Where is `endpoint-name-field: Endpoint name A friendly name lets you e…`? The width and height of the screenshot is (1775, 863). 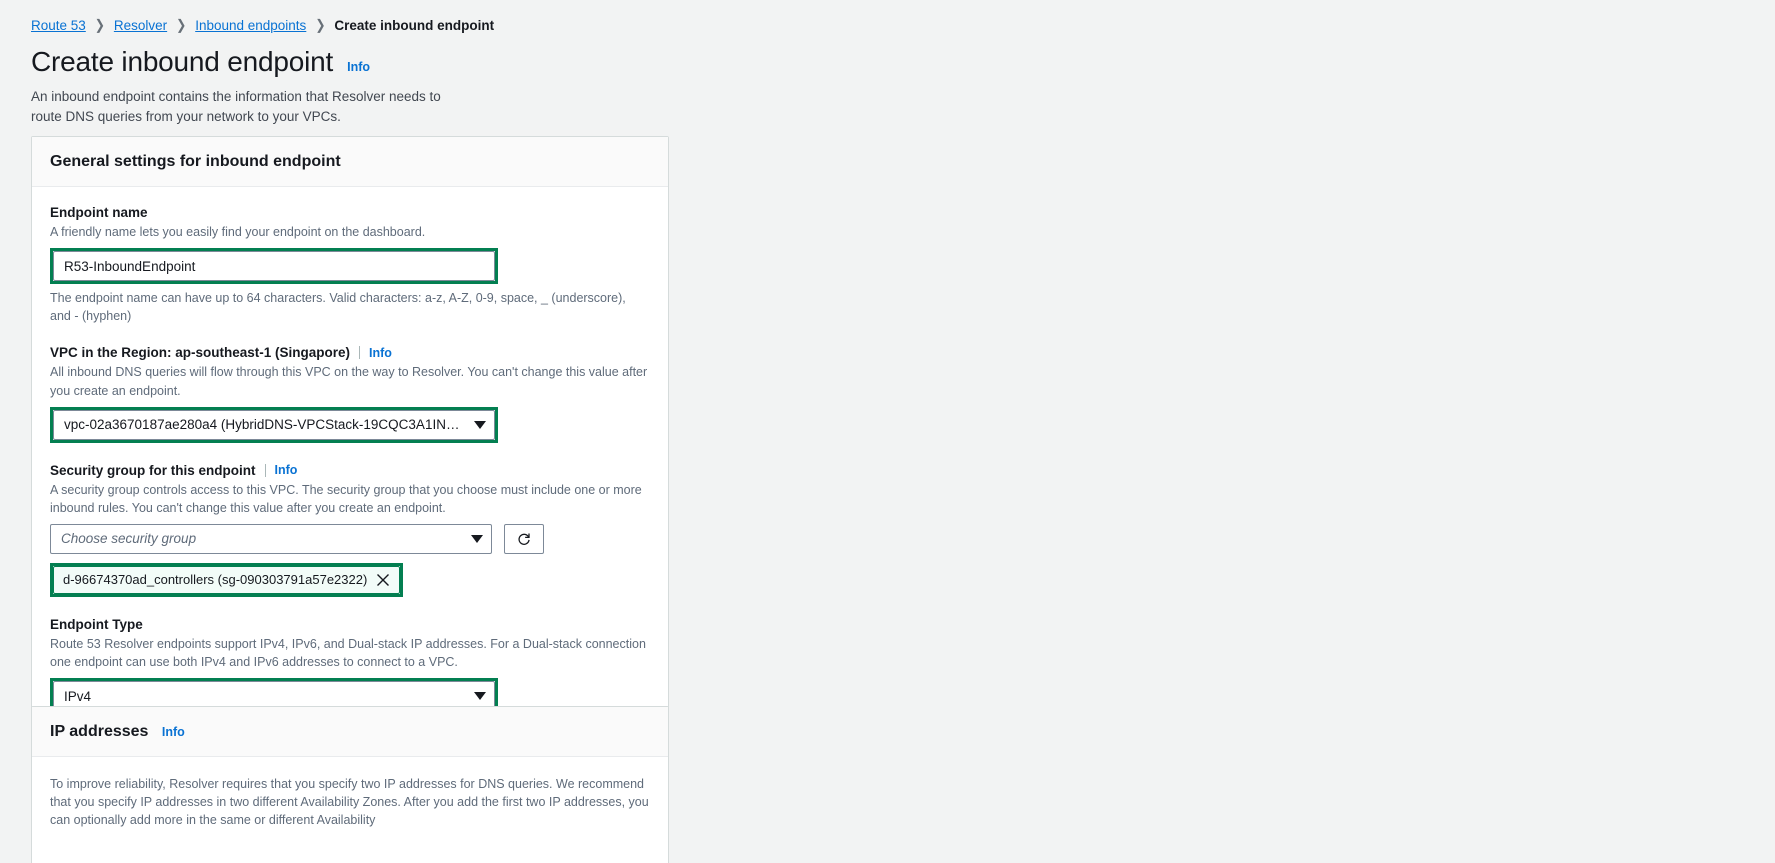 endpoint-name-field: Endpoint name A friendly name lets you e… is located at coordinates (350, 265).